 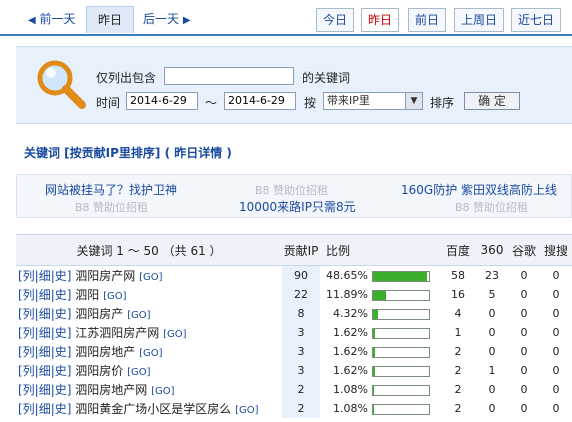 What do you see at coordinates (310, 103) in the screenshot?
I see `by-label: 按` at bounding box center [310, 103].